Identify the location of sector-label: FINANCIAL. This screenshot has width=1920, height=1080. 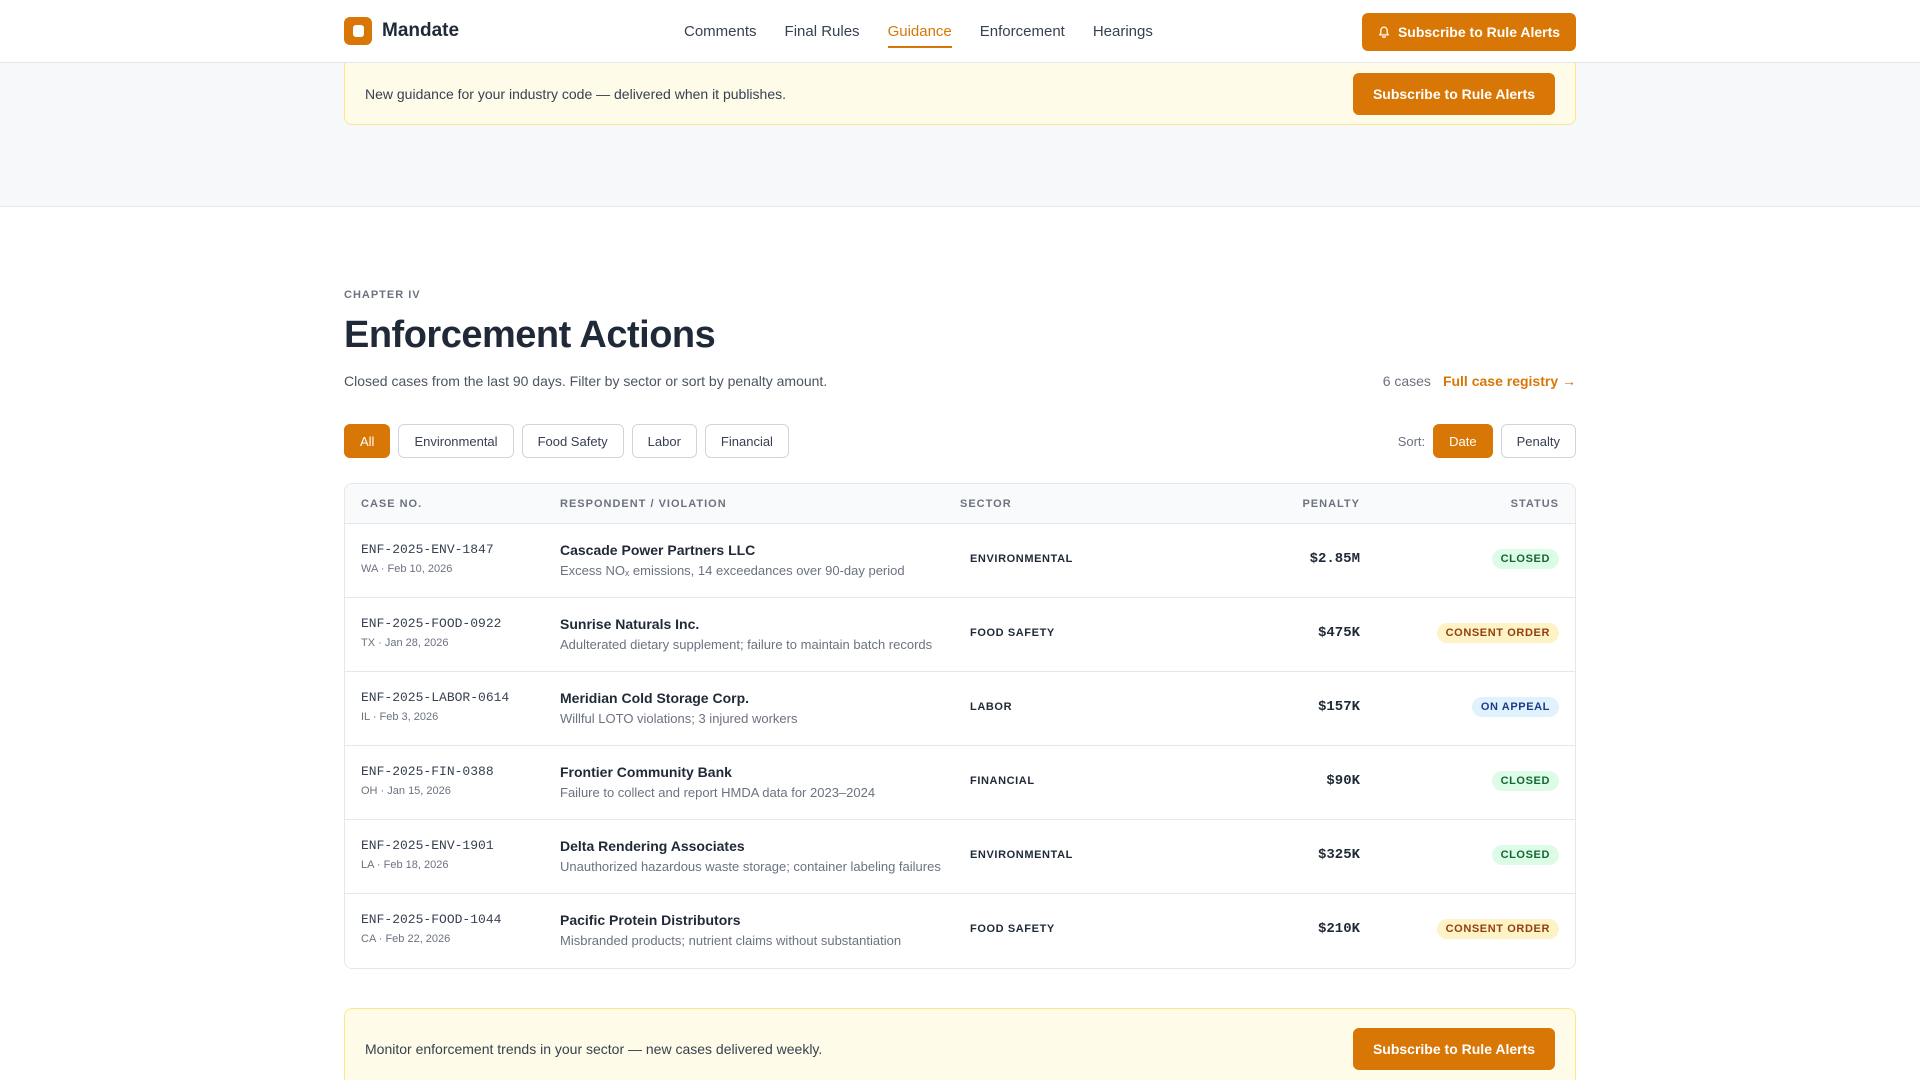
(1002, 781).